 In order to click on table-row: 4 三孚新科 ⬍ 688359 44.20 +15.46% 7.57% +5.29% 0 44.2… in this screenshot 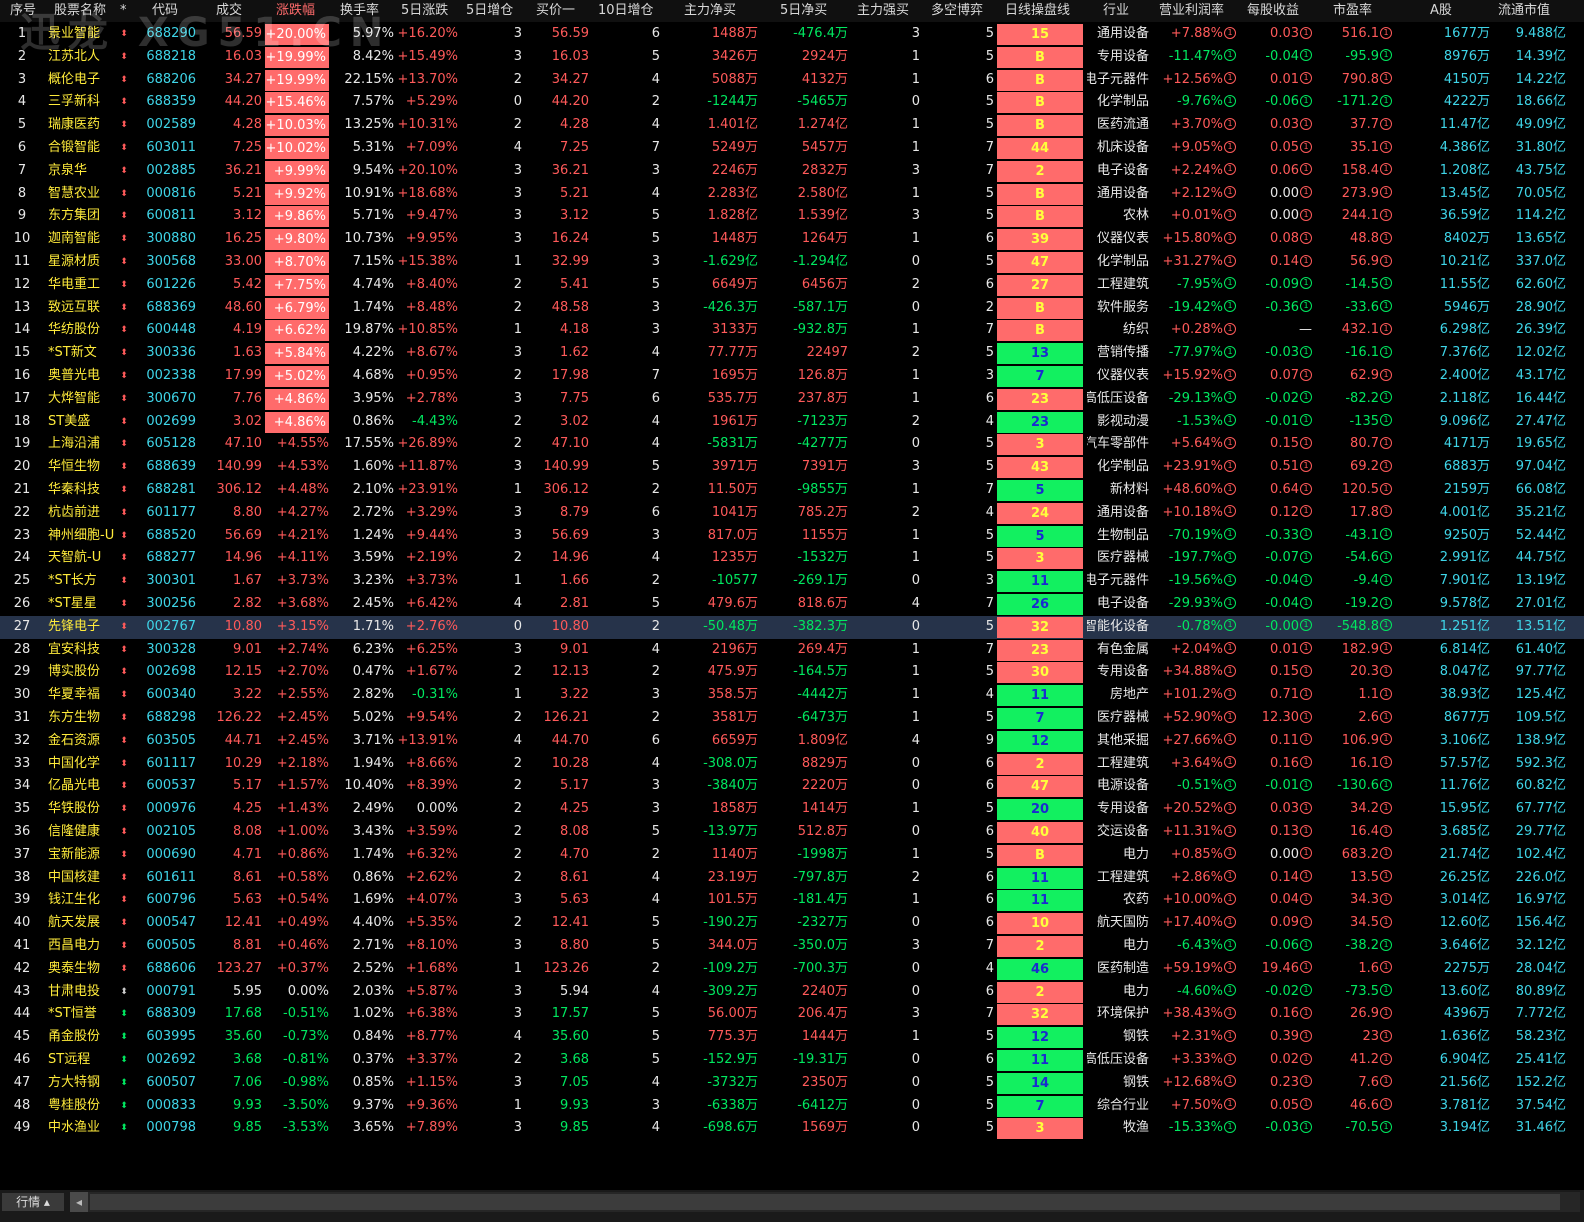, I will do `click(792, 102)`.